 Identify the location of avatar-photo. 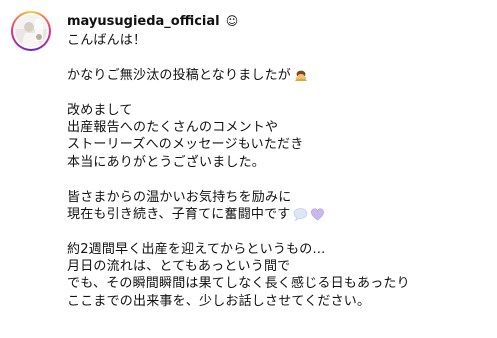
(31, 31).